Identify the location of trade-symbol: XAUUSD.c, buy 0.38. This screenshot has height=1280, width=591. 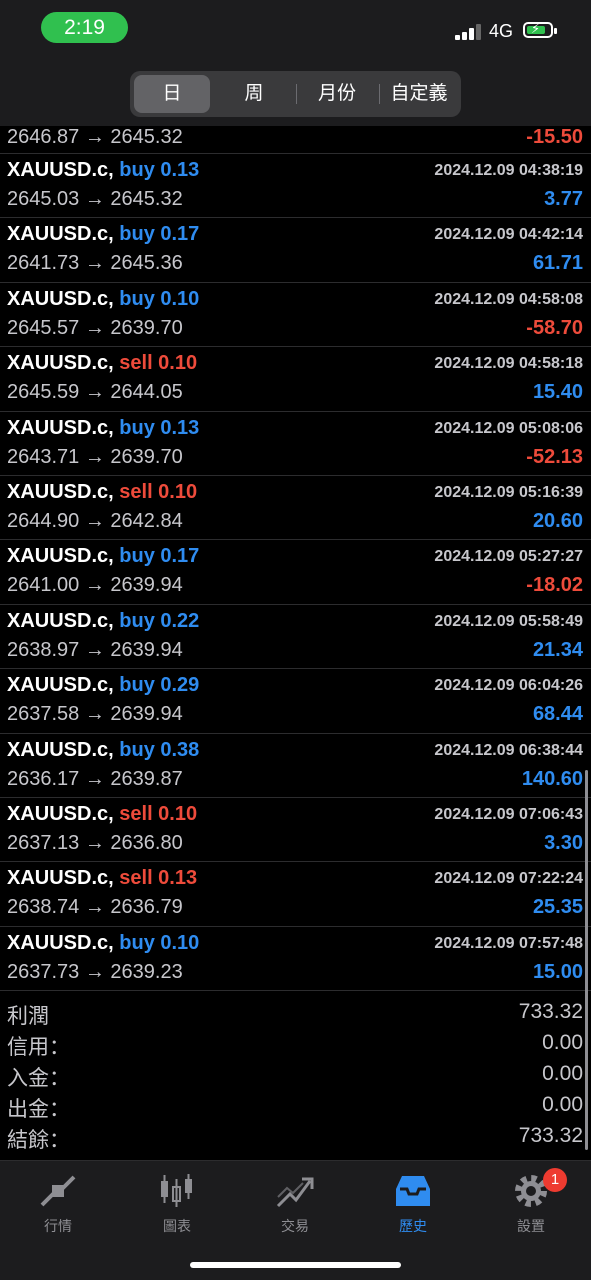
(103, 750).